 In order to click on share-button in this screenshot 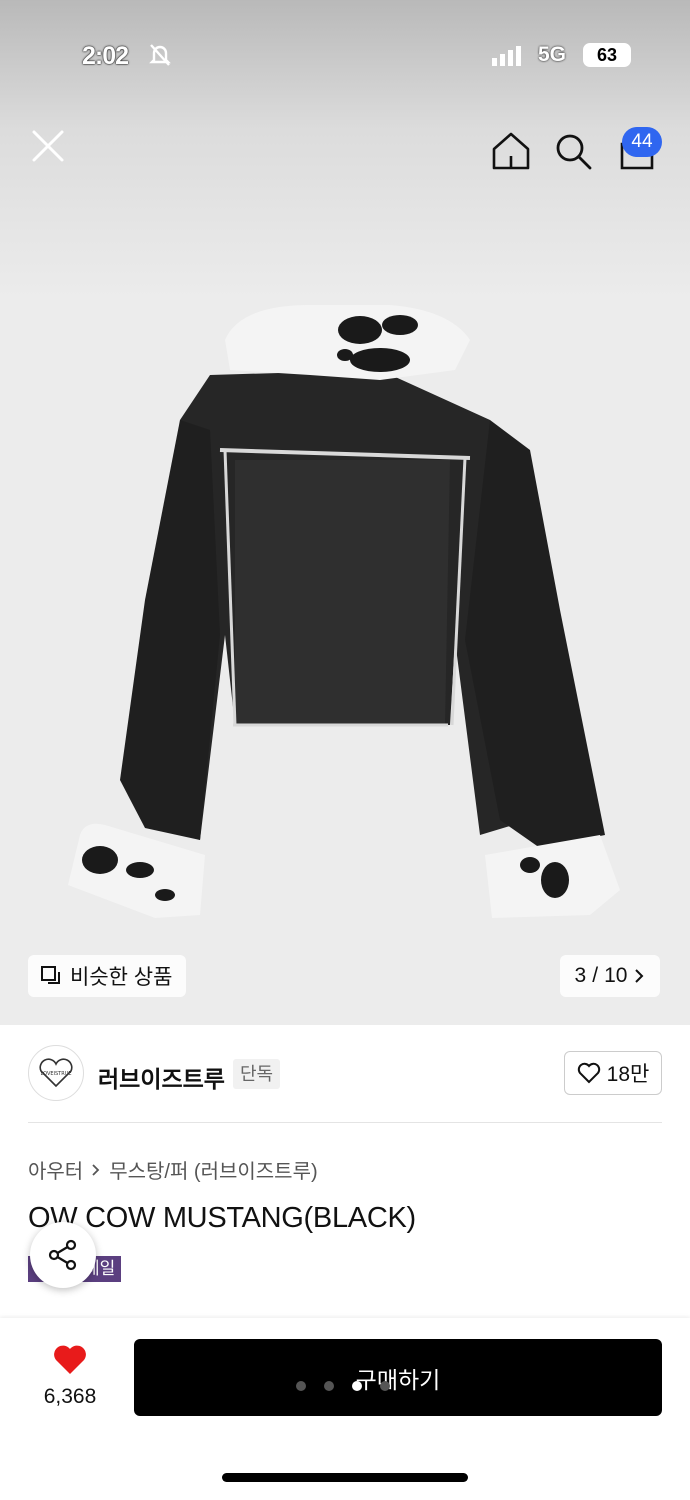, I will do `click(63, 1255)`.